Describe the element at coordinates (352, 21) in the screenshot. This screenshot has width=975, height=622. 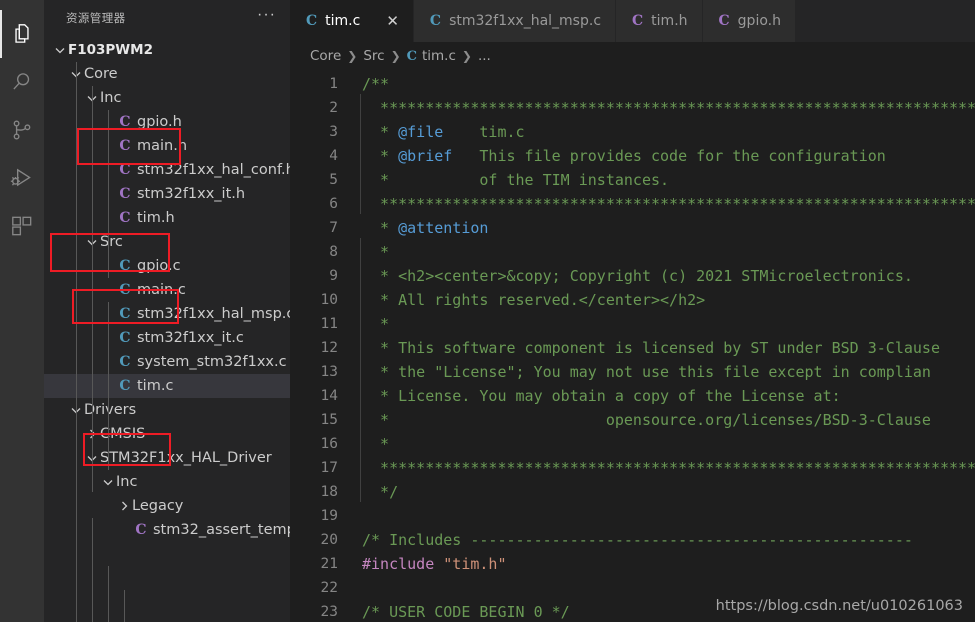
I see `tab-tim-c: Ctim.c ✕` at that location.